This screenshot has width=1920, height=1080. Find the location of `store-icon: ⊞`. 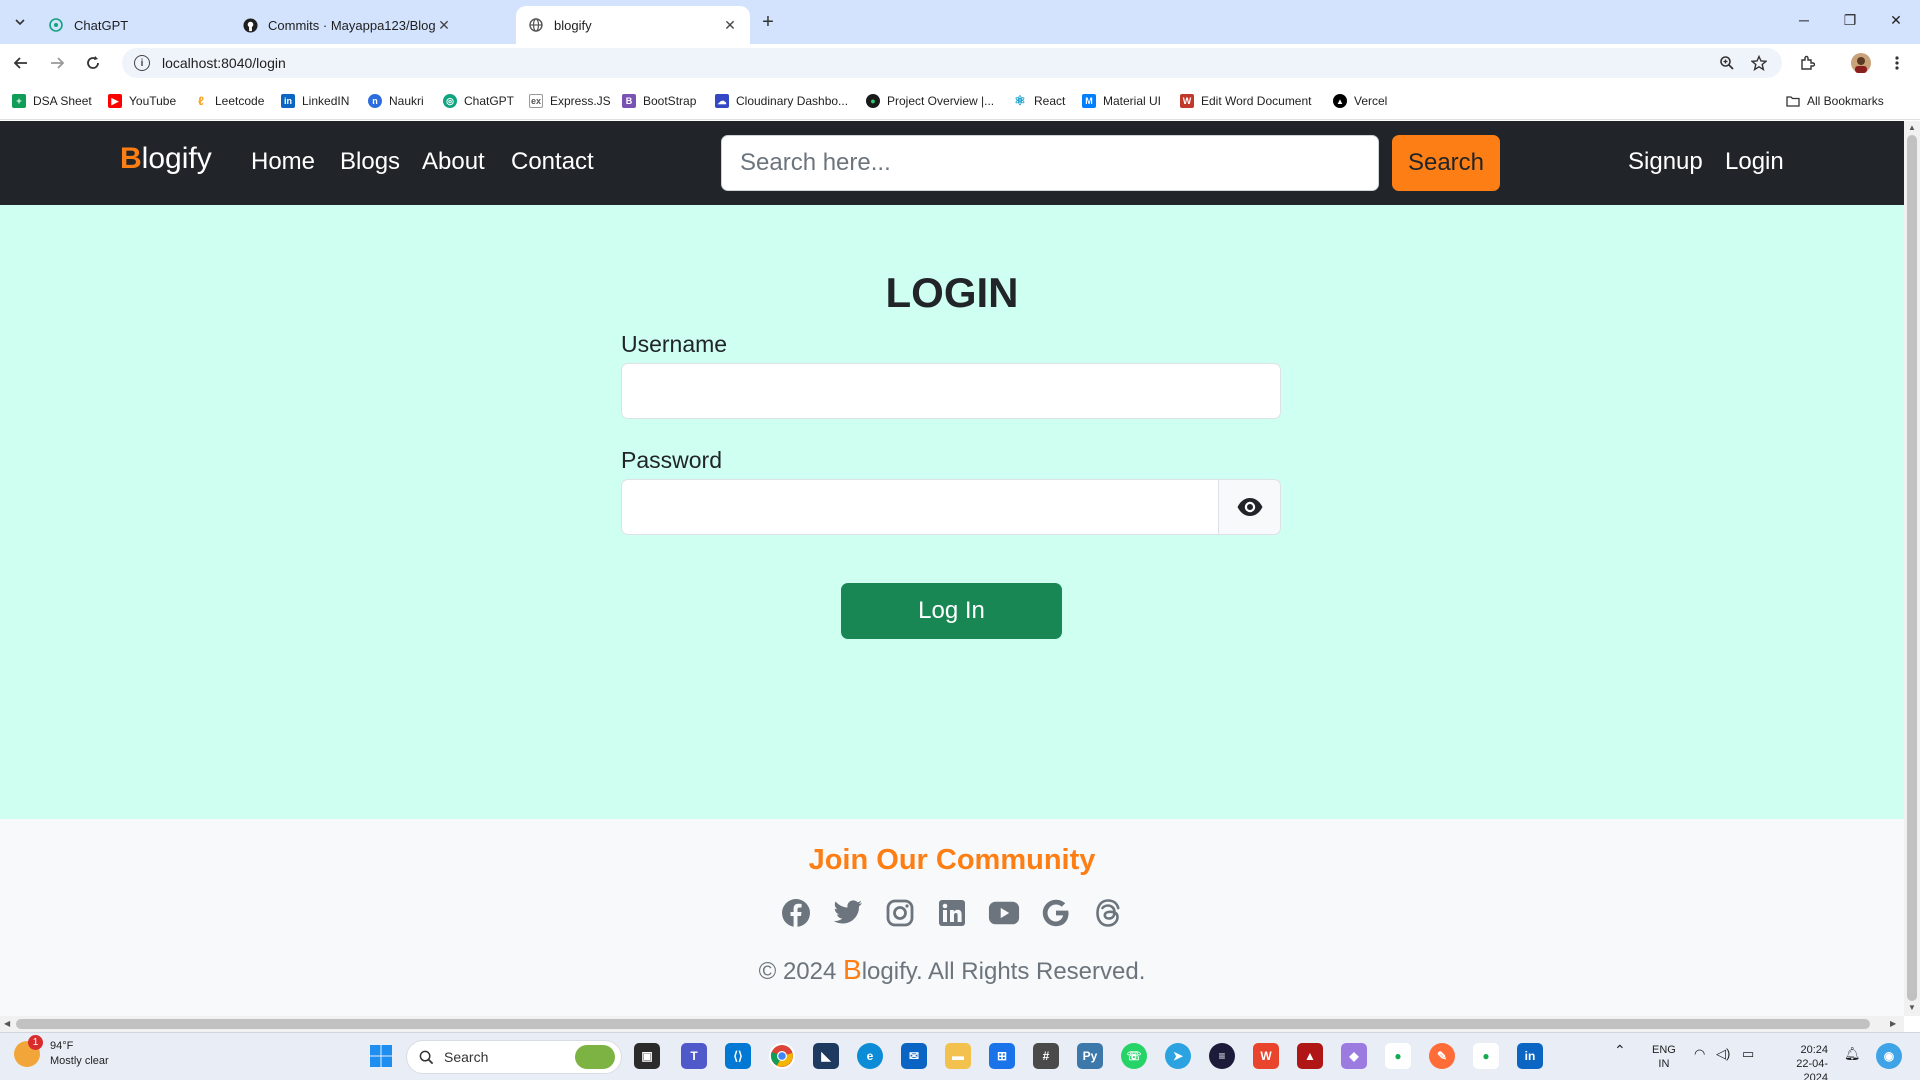

store-icon: ⊞ is located at coordinates (1002, 1056).